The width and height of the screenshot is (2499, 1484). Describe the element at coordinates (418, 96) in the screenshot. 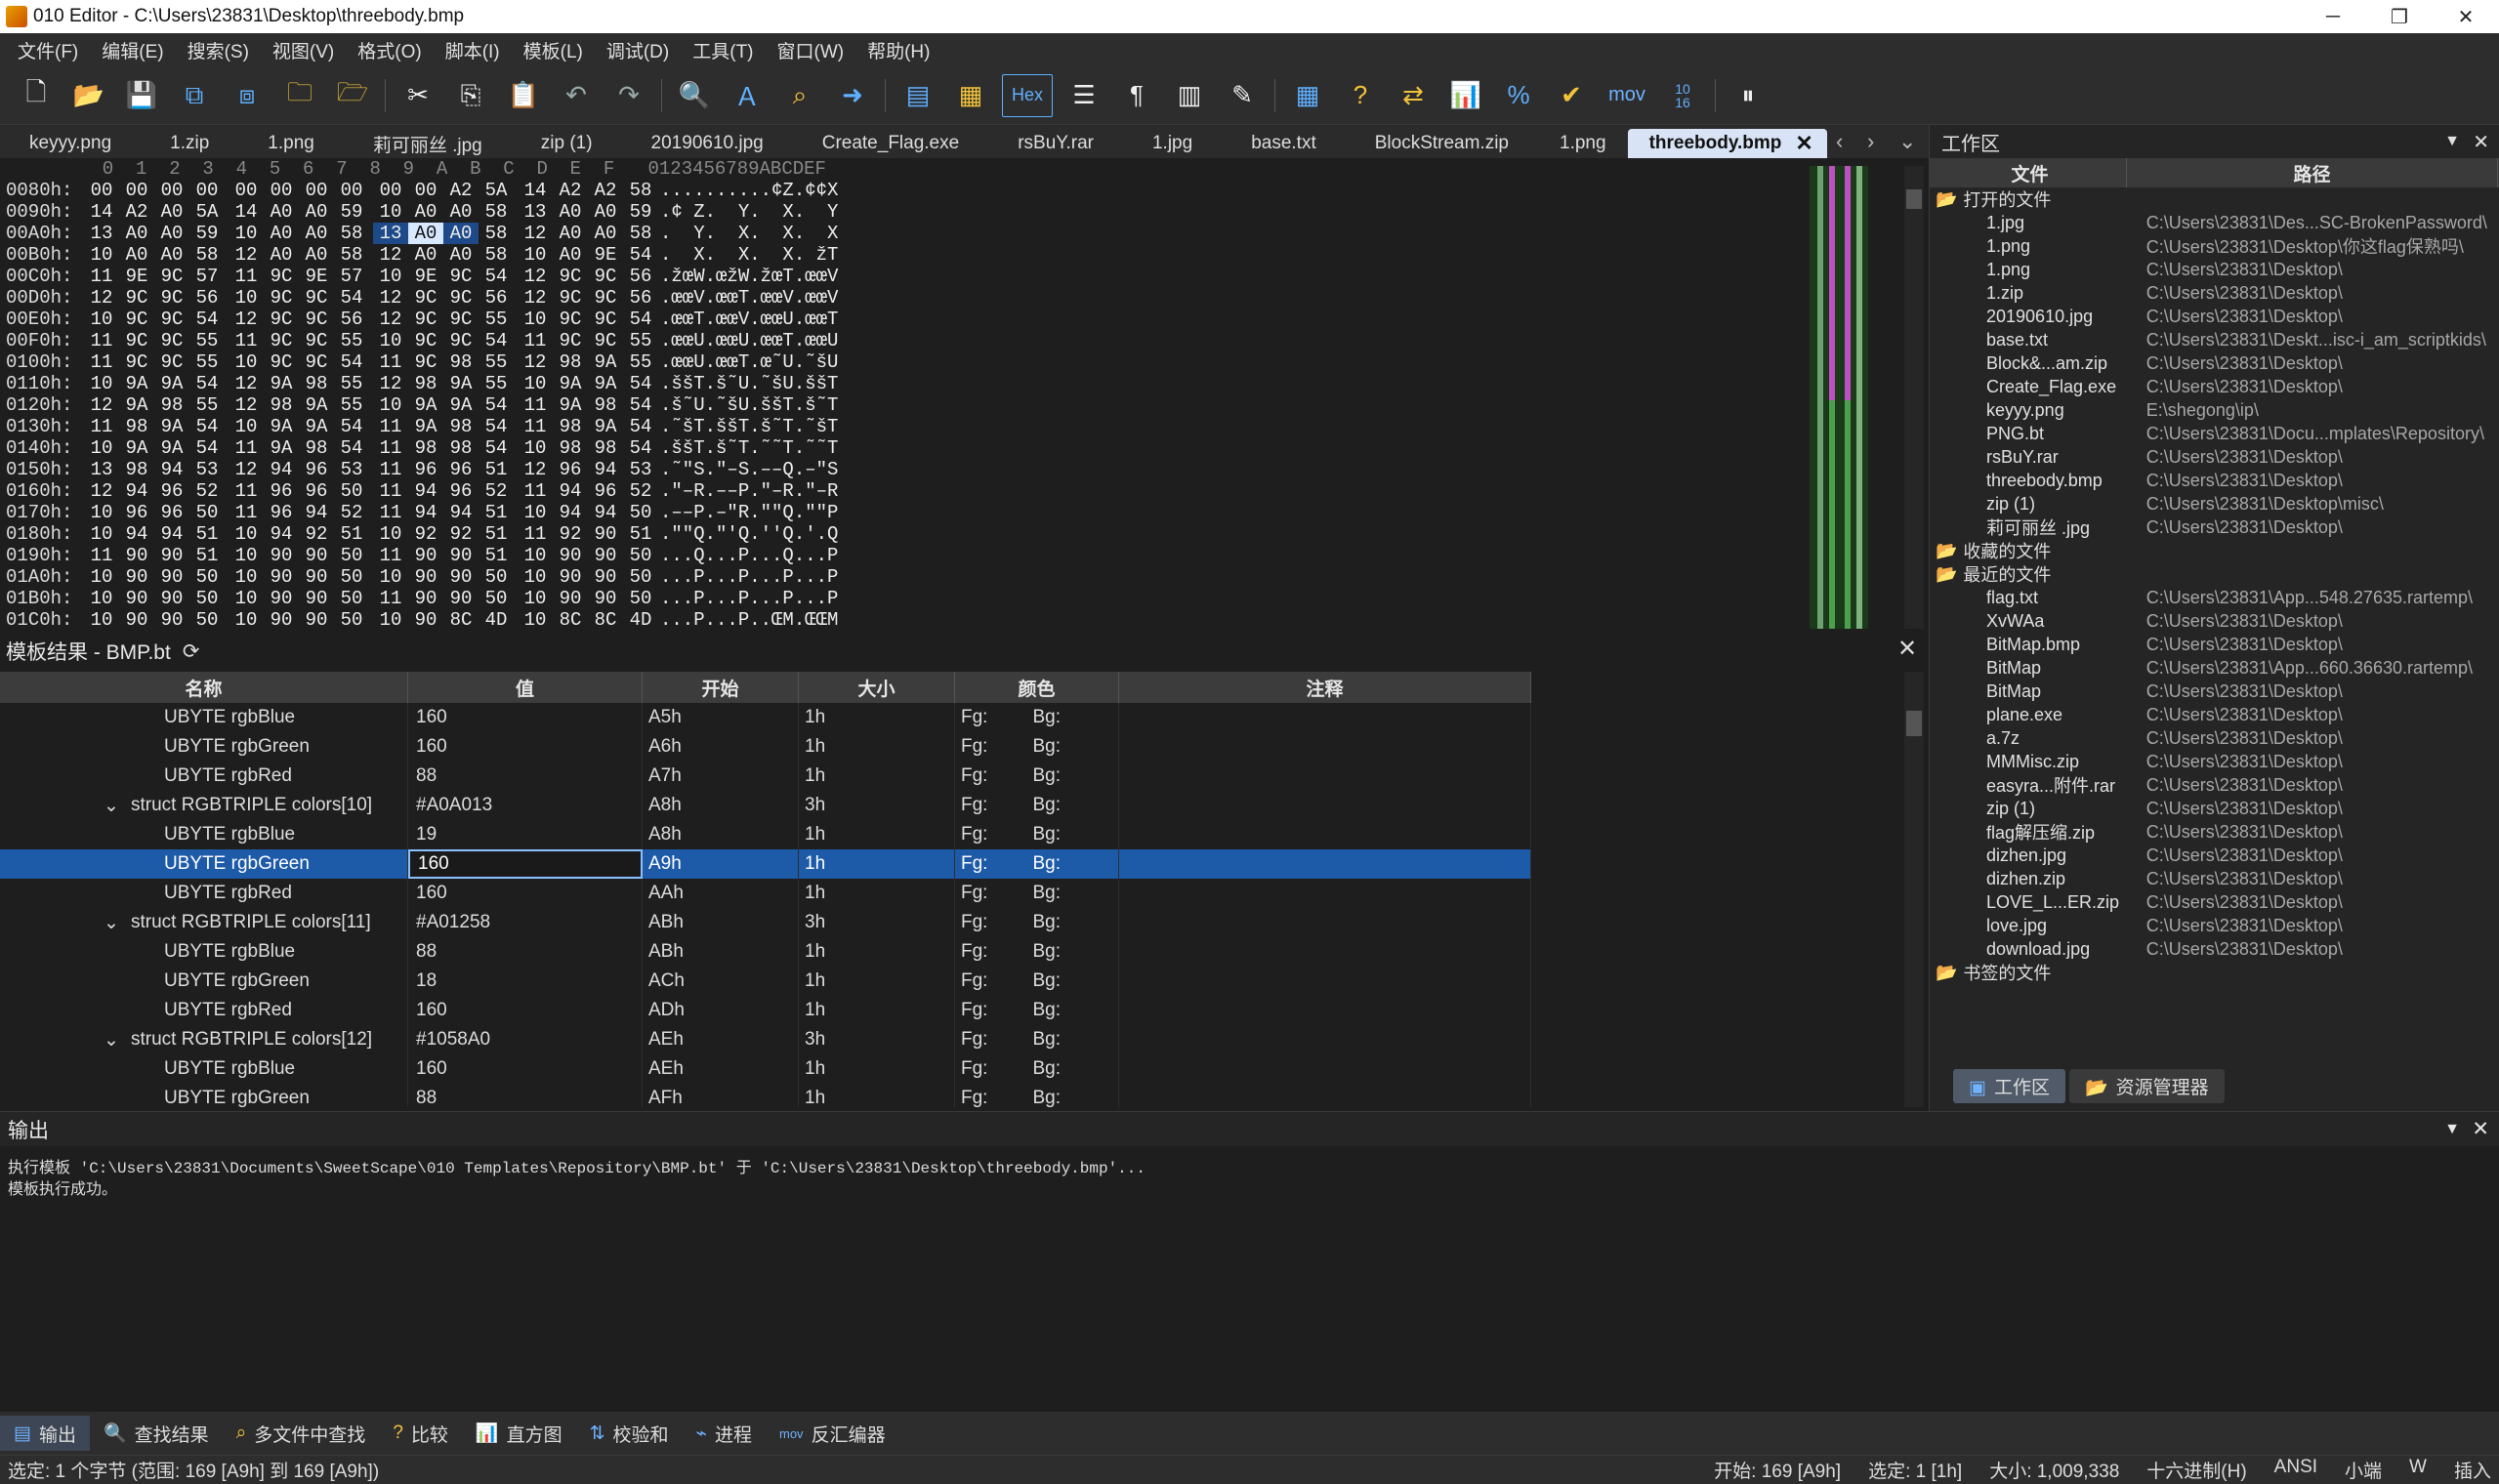

I see `cut-icon: ✂` at that location.